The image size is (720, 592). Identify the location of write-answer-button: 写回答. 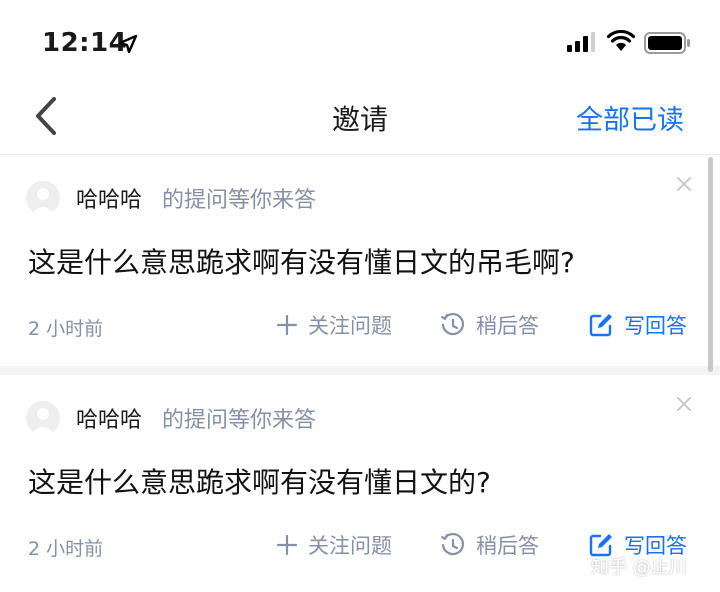
(637, 325).